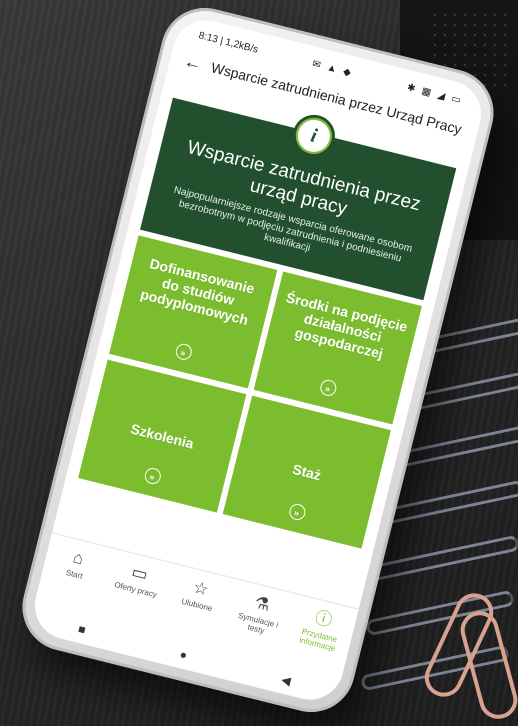  I want to click on tile-label: Dofinansowanie do studiów podyplomowych, so click(197, 292).